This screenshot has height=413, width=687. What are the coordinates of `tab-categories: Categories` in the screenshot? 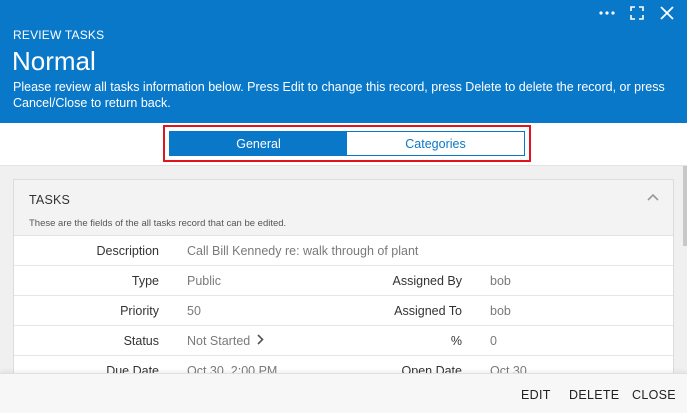 It's located at (435, 143).